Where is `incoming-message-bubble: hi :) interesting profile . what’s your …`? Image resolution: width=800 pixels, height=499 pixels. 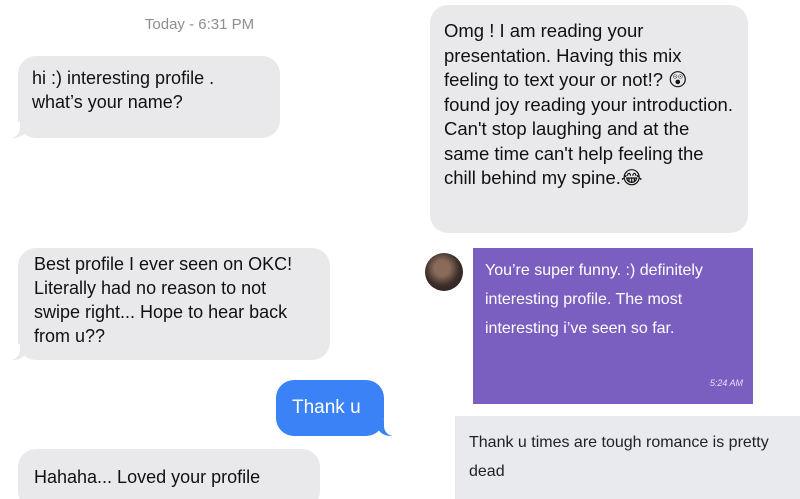
incoming-message-bubble: hi :) interesting profile . what’s your … is located at coordinates (149, 97).